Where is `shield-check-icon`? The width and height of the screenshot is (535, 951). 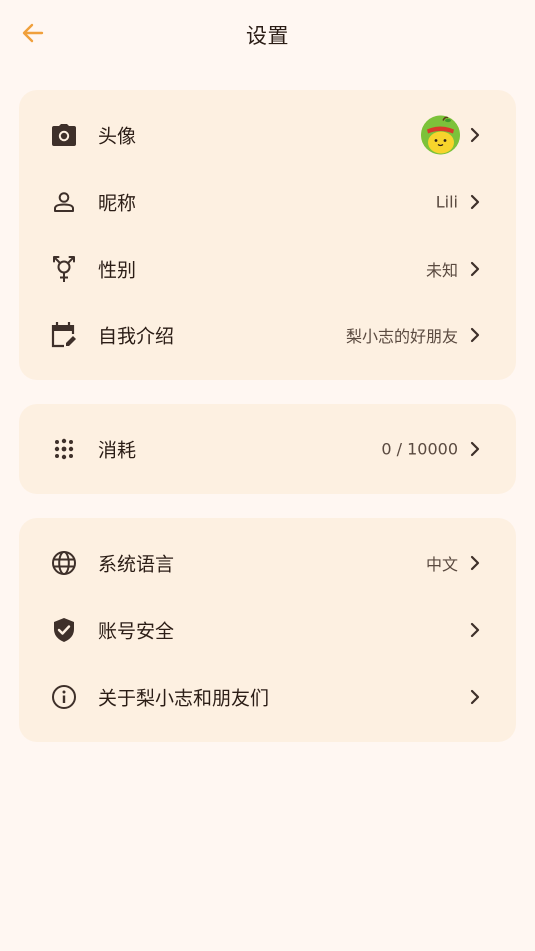 shield-check-icon is located at coordinates (64, 630).